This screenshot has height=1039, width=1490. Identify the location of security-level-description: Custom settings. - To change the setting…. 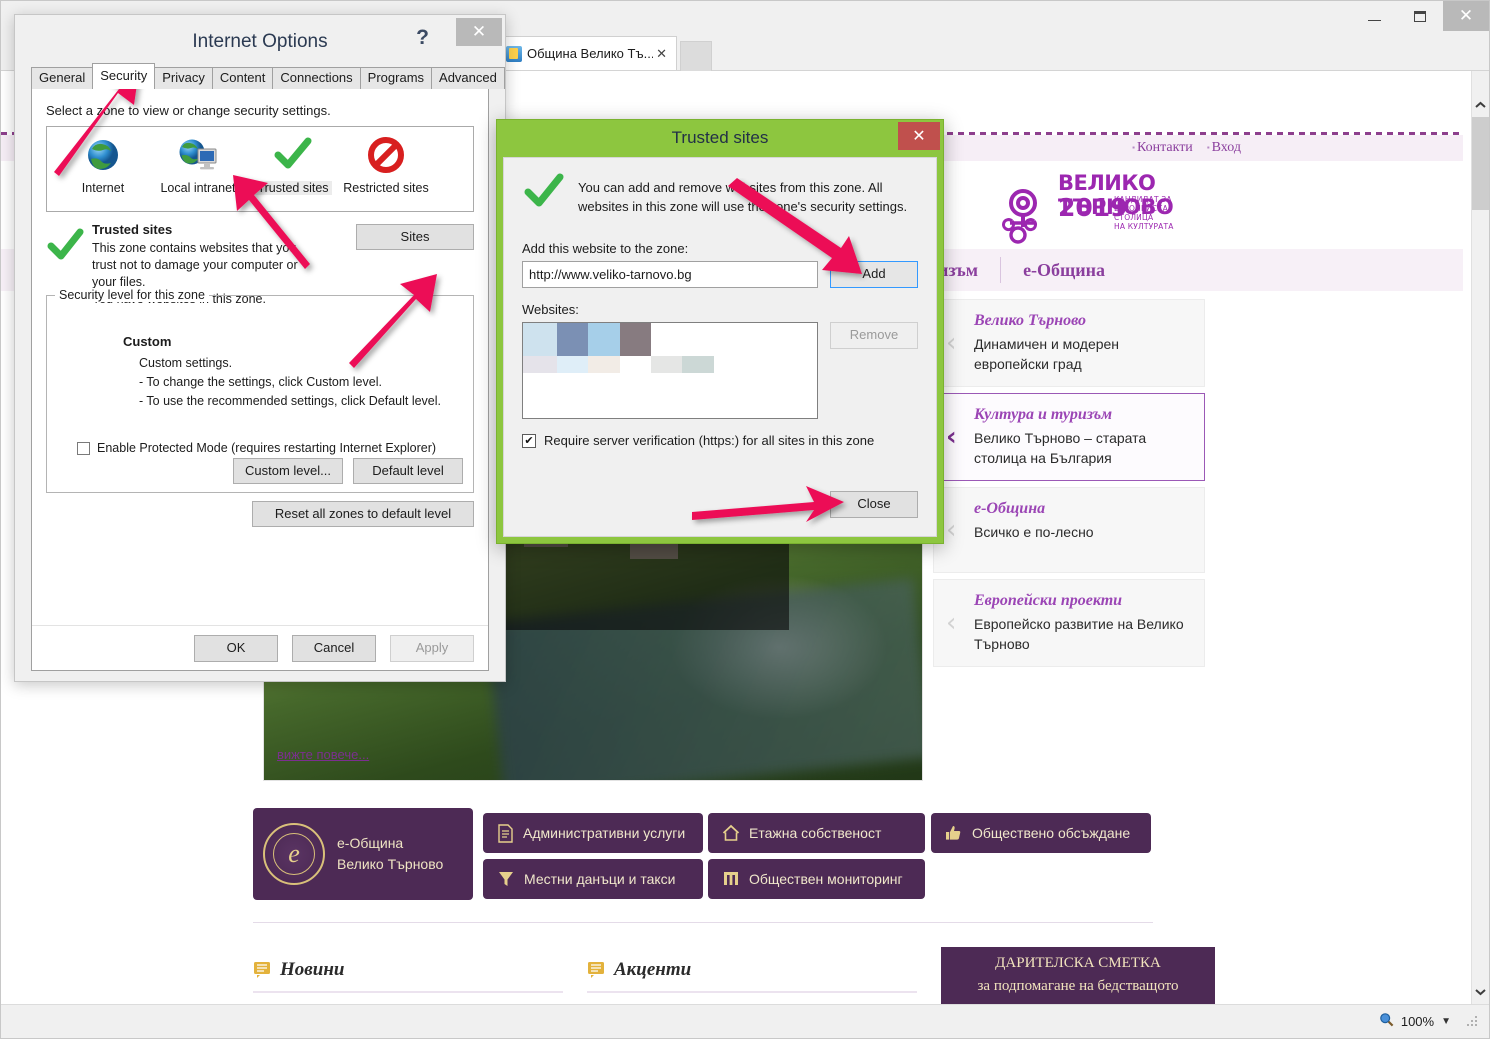
(290, 382).